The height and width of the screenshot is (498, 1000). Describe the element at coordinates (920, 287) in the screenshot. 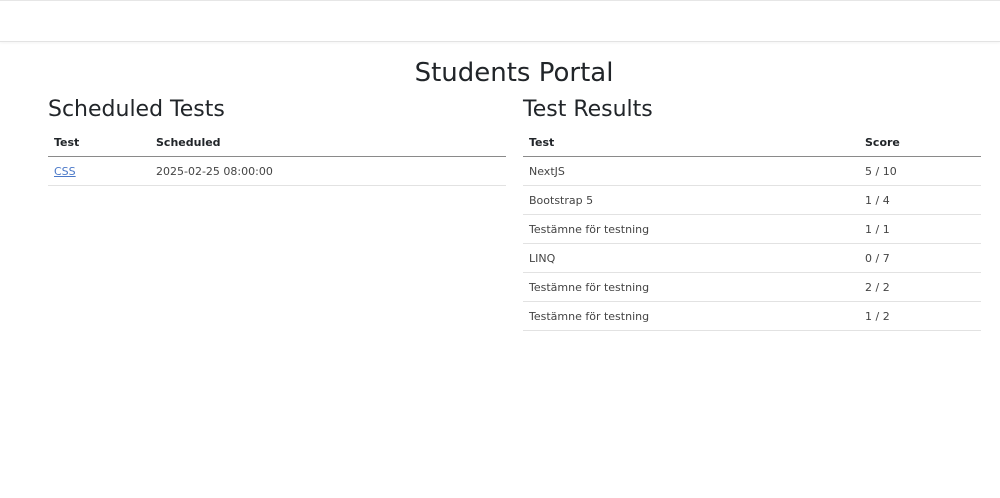

I see `score-cell: 2 / 2` at that location.